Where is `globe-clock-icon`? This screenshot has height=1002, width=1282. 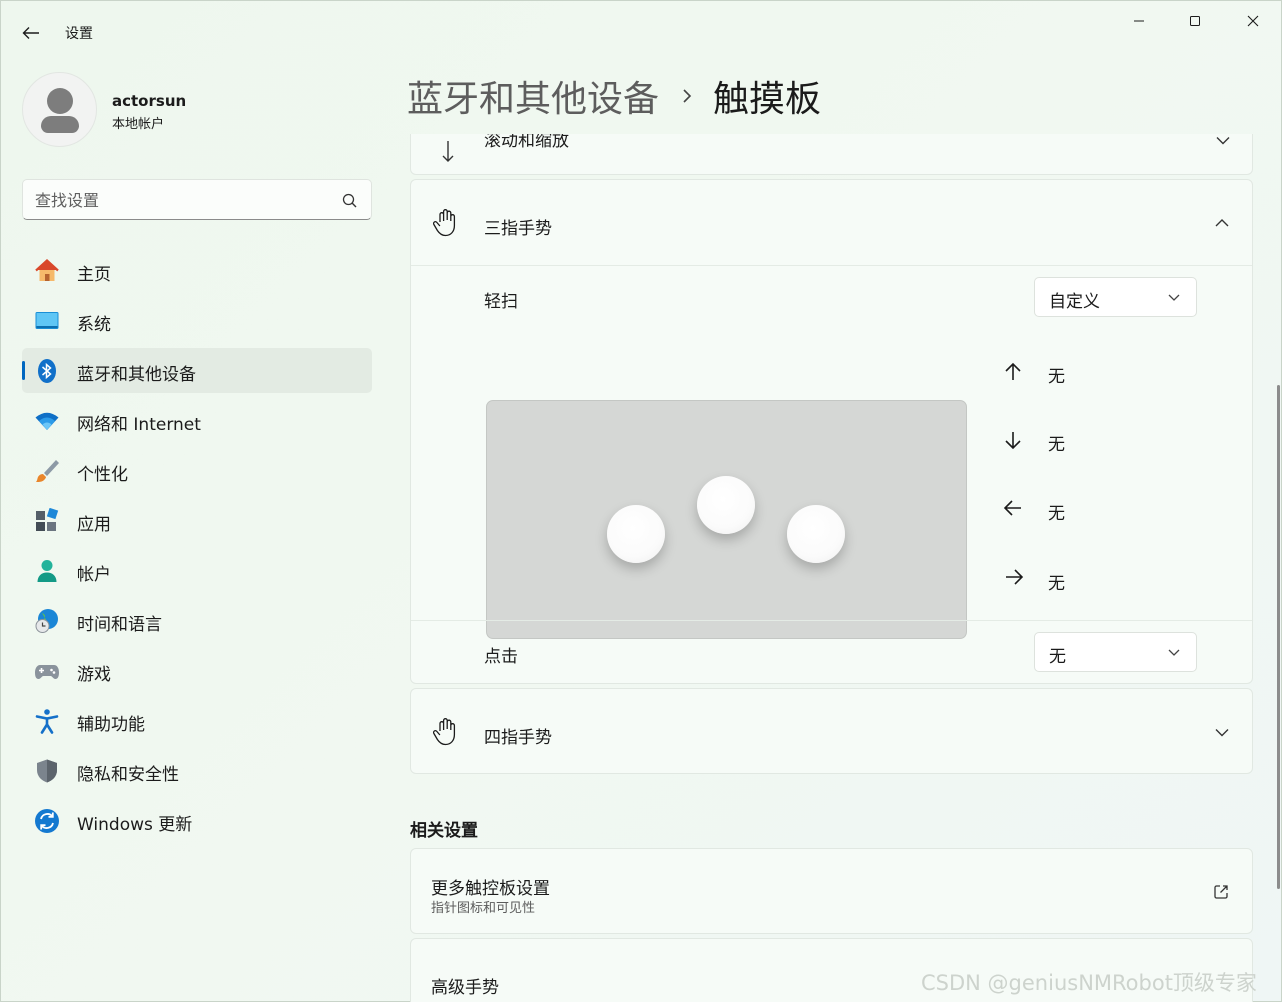 globe-clock-icon is located at coordinates (46, 621).